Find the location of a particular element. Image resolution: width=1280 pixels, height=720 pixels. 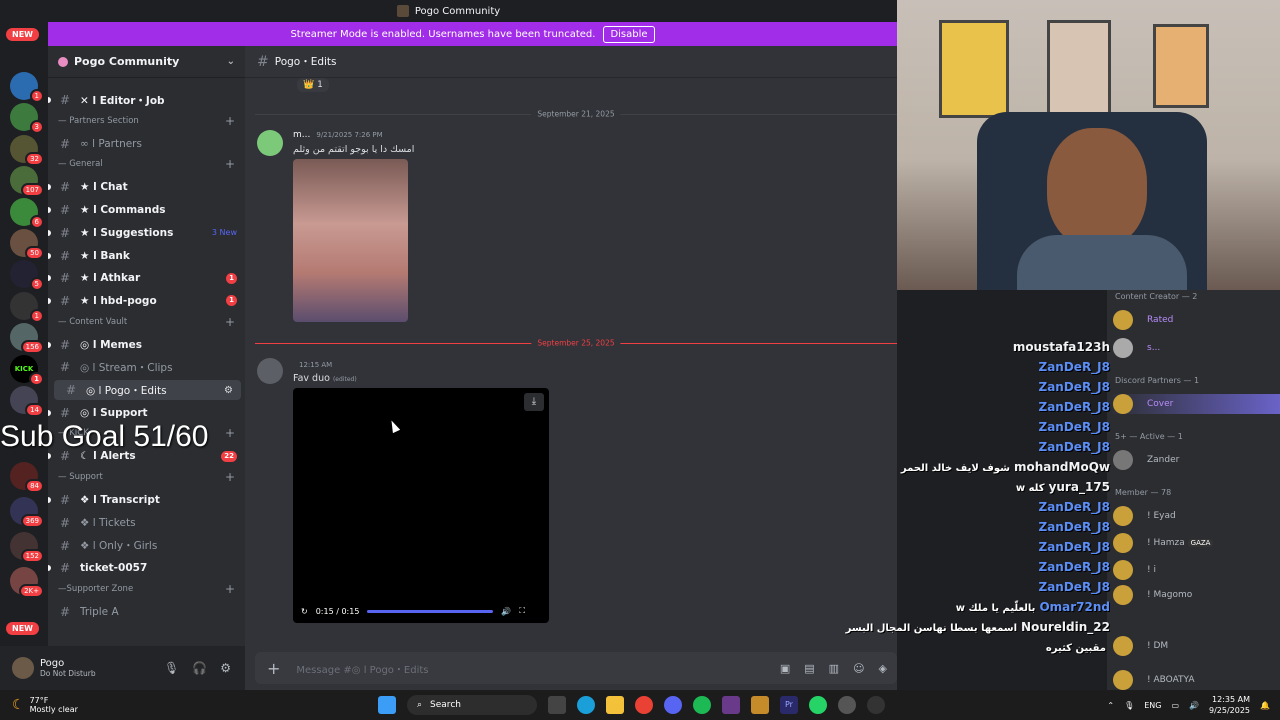

member-row: ! i is located at coordinates (1193, 570).